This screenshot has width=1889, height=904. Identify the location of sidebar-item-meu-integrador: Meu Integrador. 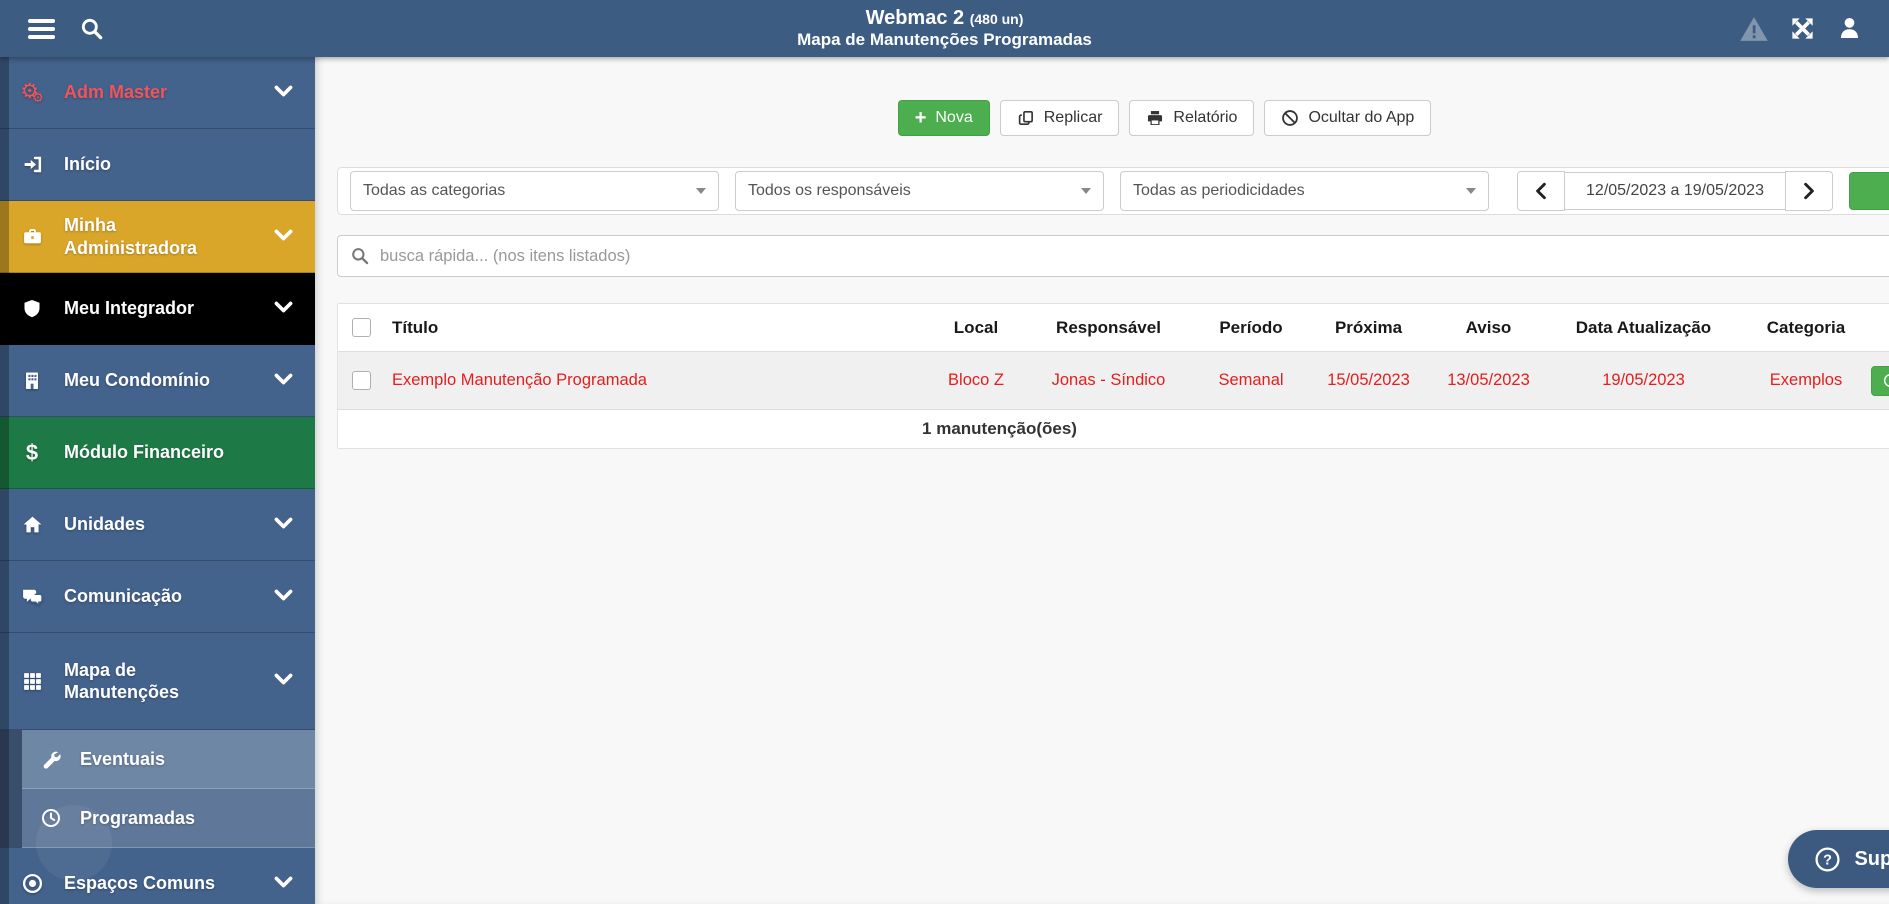
(157, 309).